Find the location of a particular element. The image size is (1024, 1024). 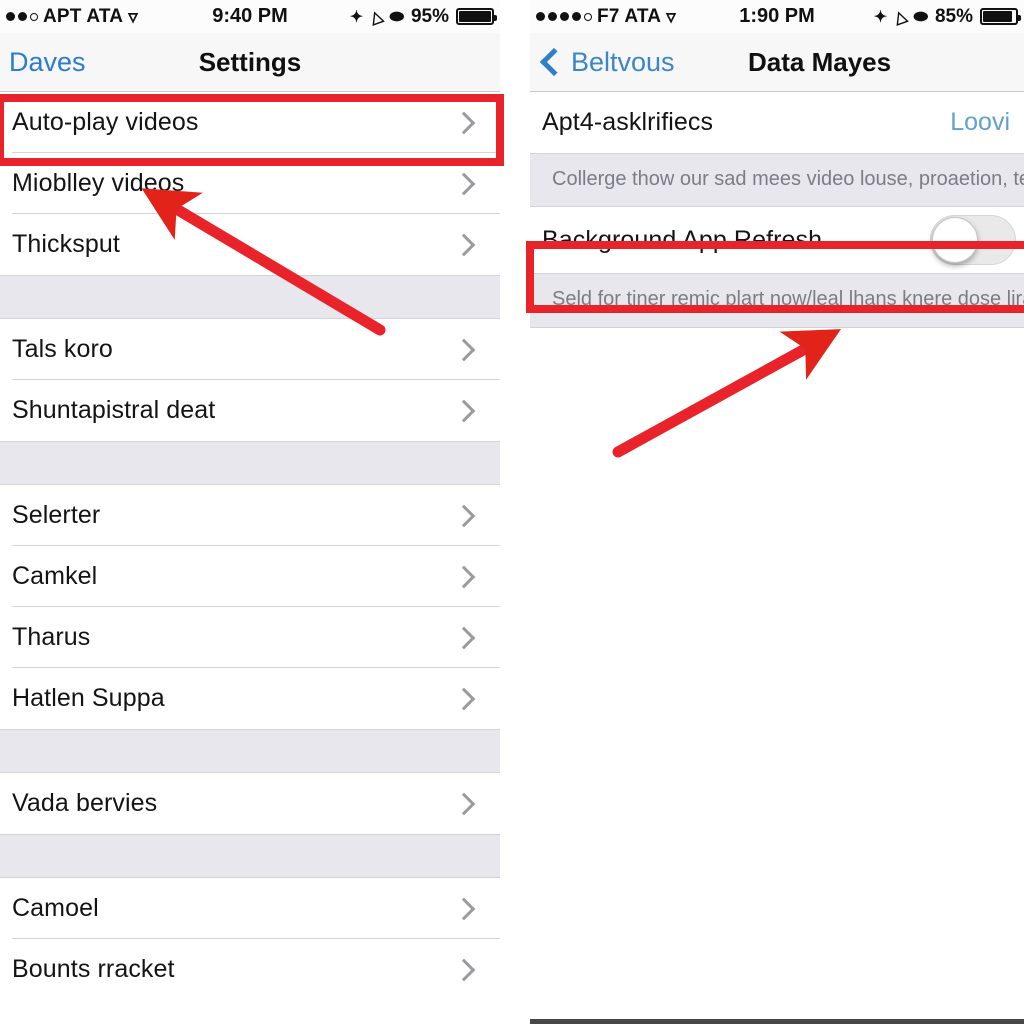

settings-row: Camoel is located at coordinates (250, 908).